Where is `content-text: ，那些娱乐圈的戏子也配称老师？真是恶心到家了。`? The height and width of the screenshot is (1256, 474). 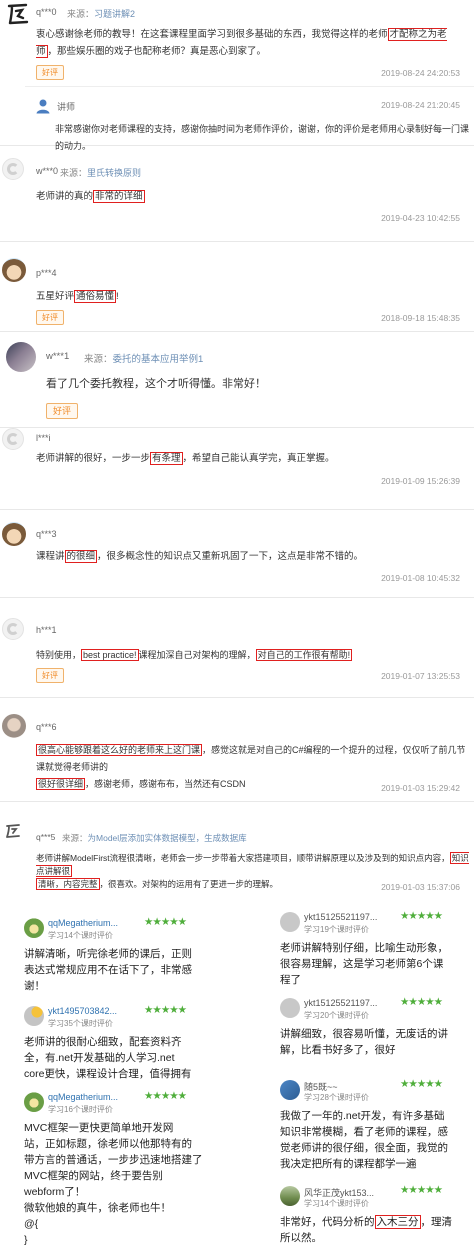 content-text: ，那些娱乐圈的戏子也配称老师？真是恶心到家了。 is located at coordinates (157, 51).